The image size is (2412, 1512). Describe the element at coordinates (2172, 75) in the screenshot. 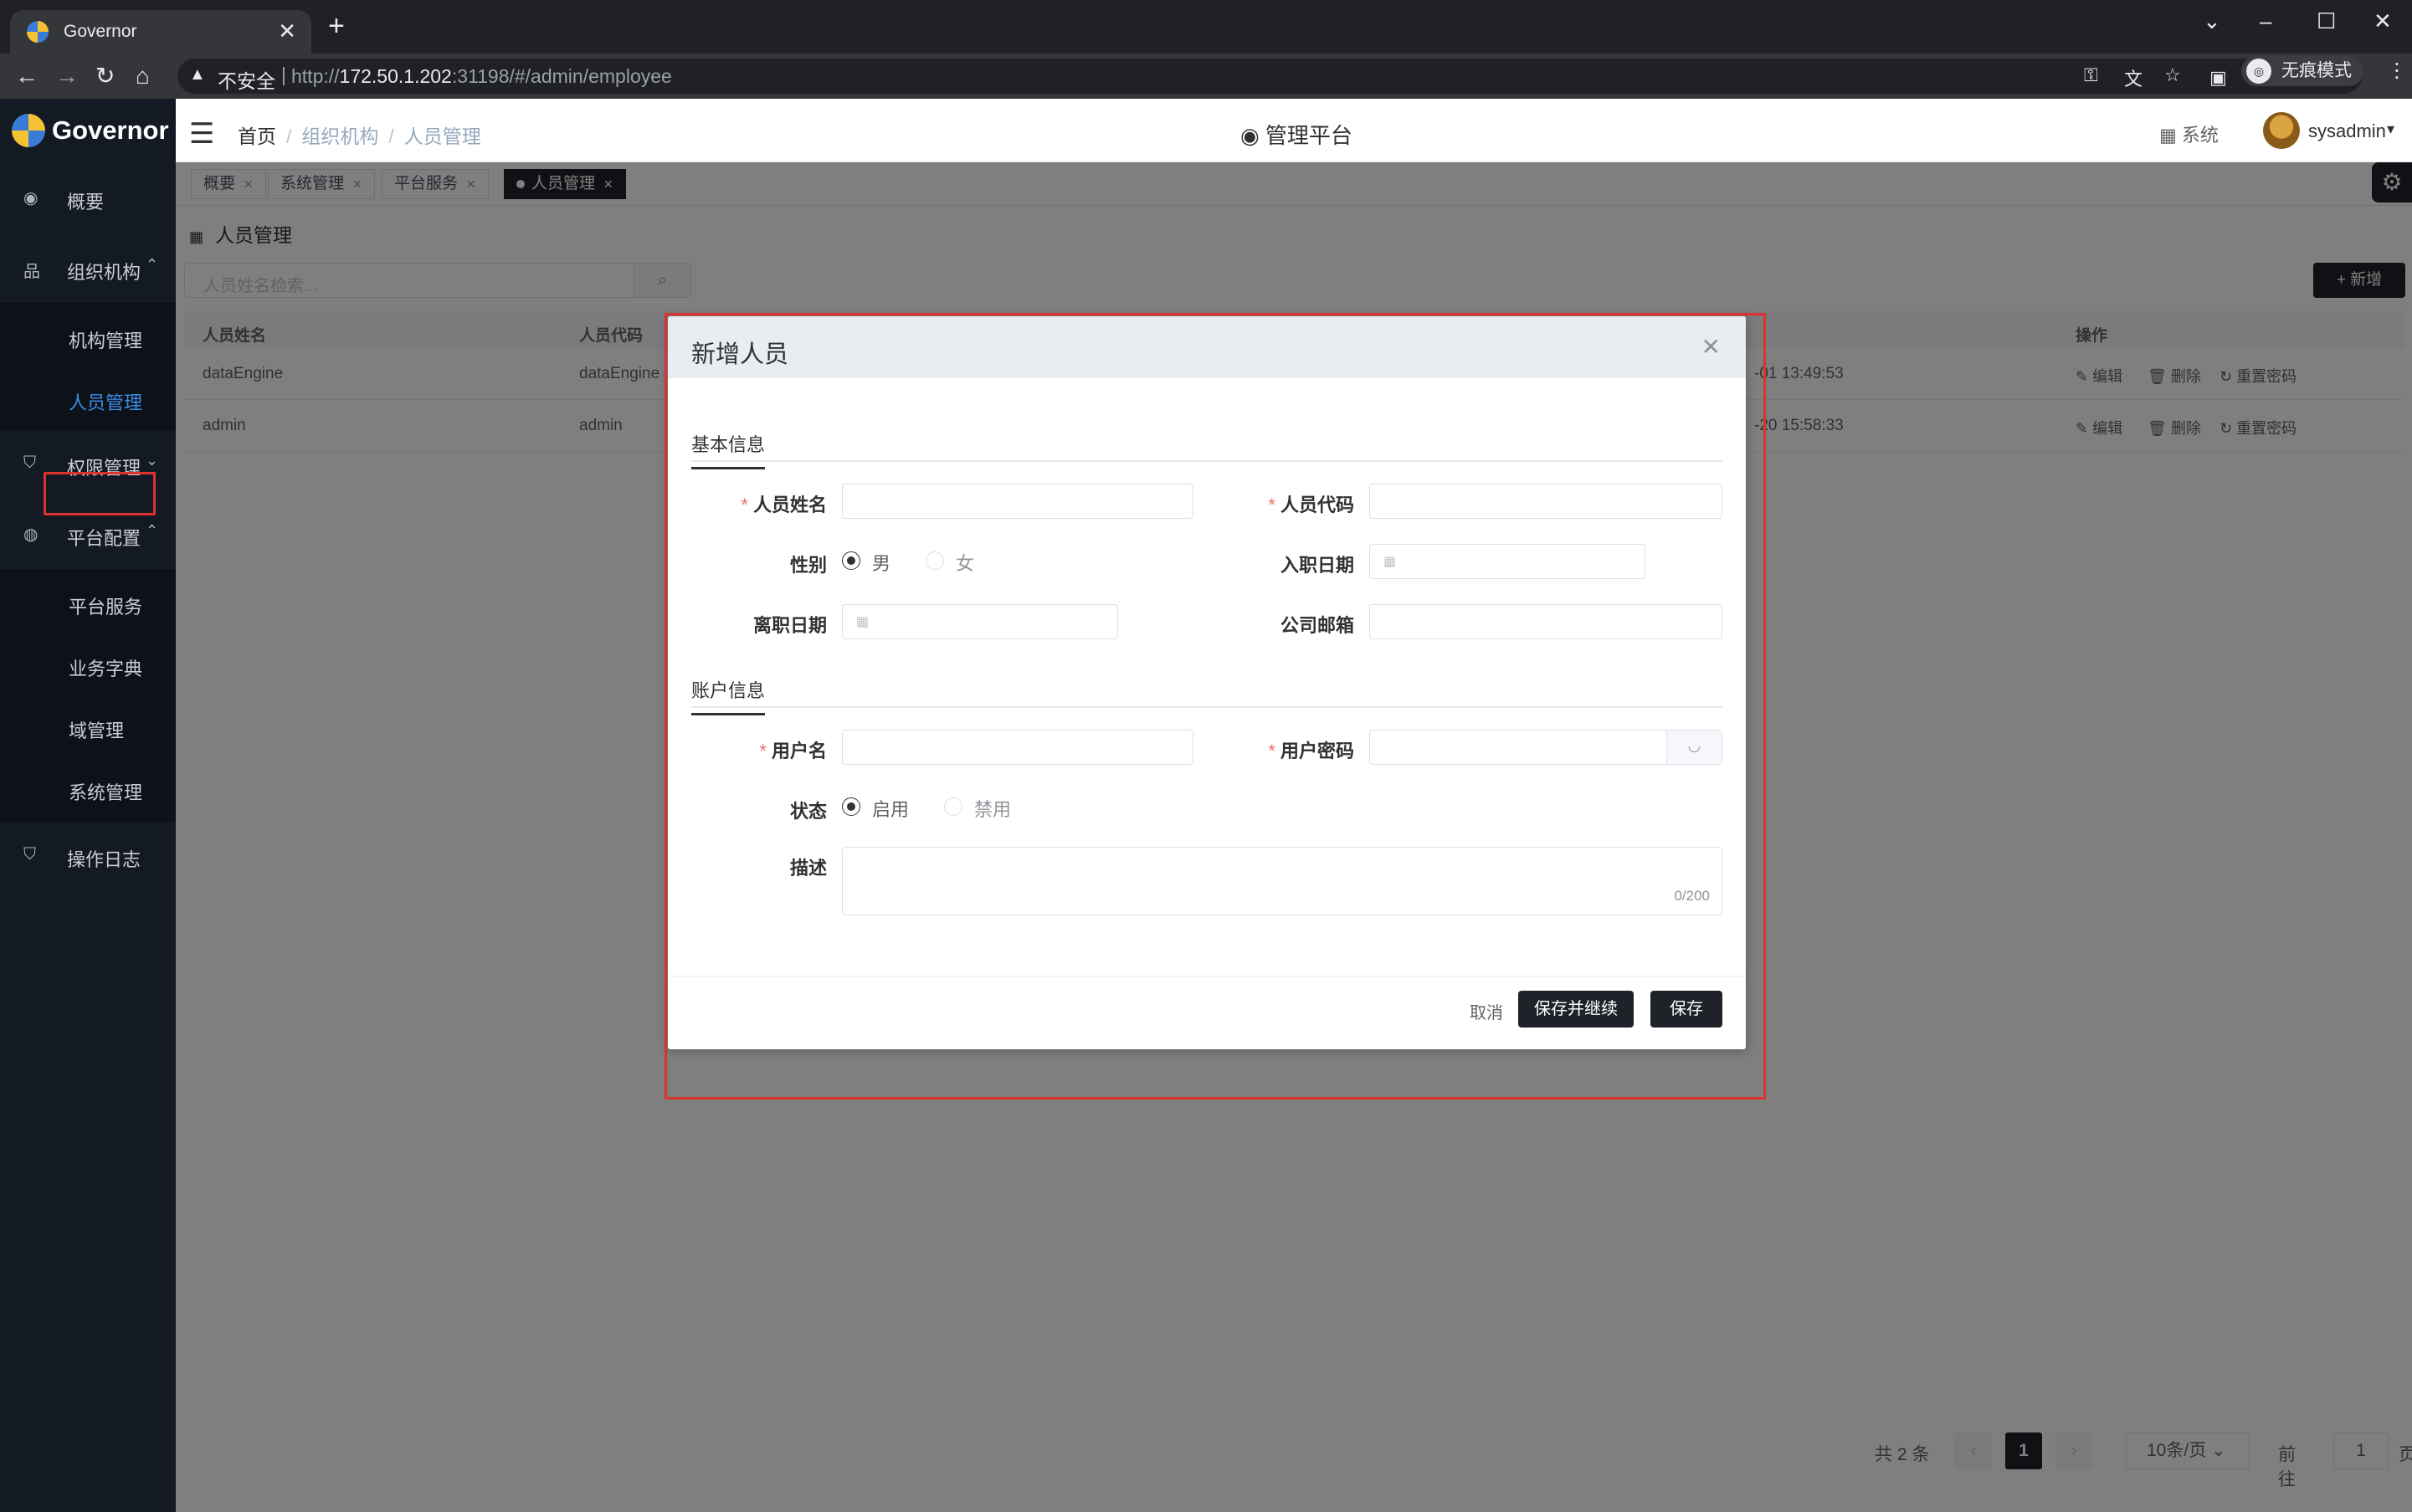

I see `bookmark-star-icon: ☆` at that location.